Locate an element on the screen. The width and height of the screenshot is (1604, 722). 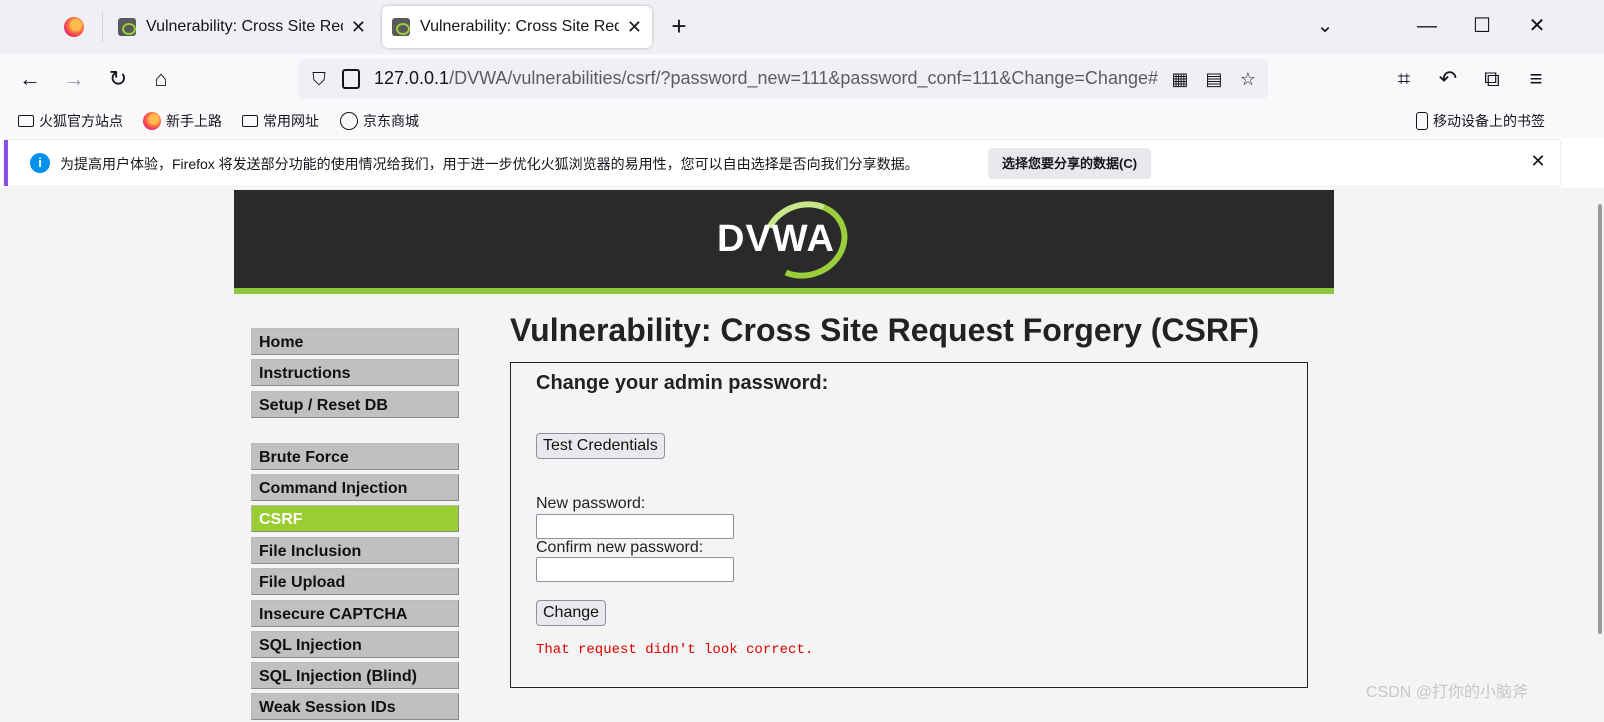
bookmark-item: 火狐官方站点 is located at coordinates (70, 121).